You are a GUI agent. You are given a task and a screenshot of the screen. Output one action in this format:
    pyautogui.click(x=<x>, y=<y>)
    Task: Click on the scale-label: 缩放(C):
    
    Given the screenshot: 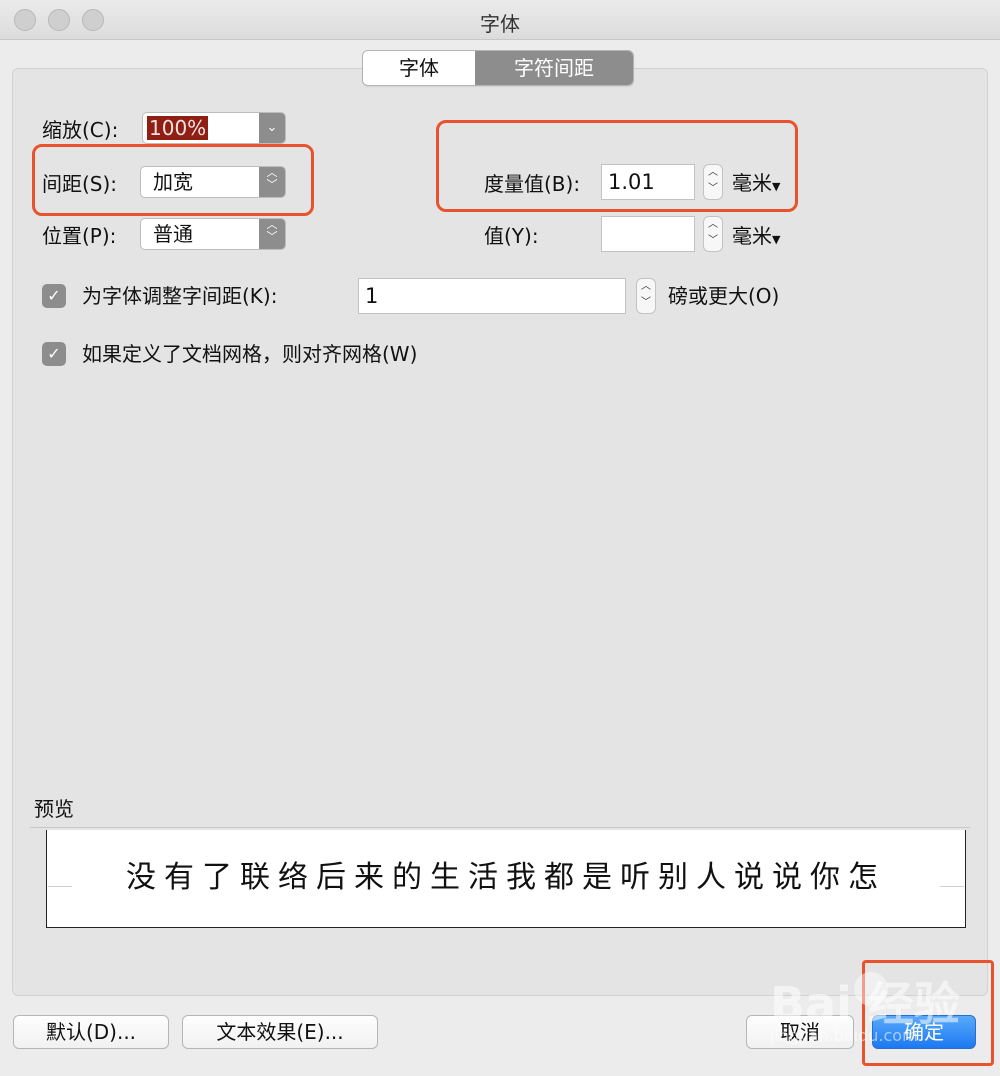 What is the action you would take?
    pyautogui.click(x=80, y=130)
    